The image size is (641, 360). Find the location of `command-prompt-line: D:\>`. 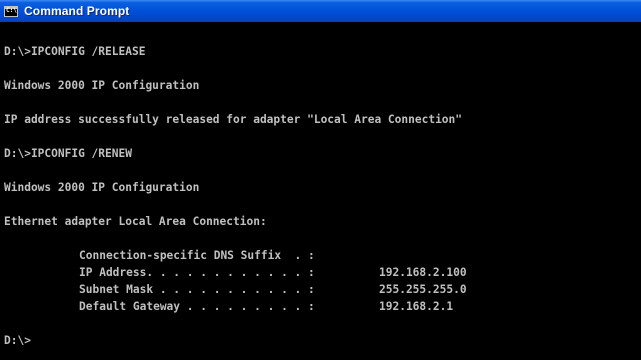

command-prompt-line: D:\> is located at coordinates (322, 340).